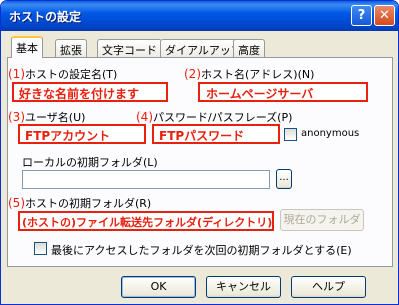 The image size is (399, 305). Describe the element at coordinates (63, 74) in the screenshot. I see `setting-name-label: (1)ホストの設定名(T)` at that location.